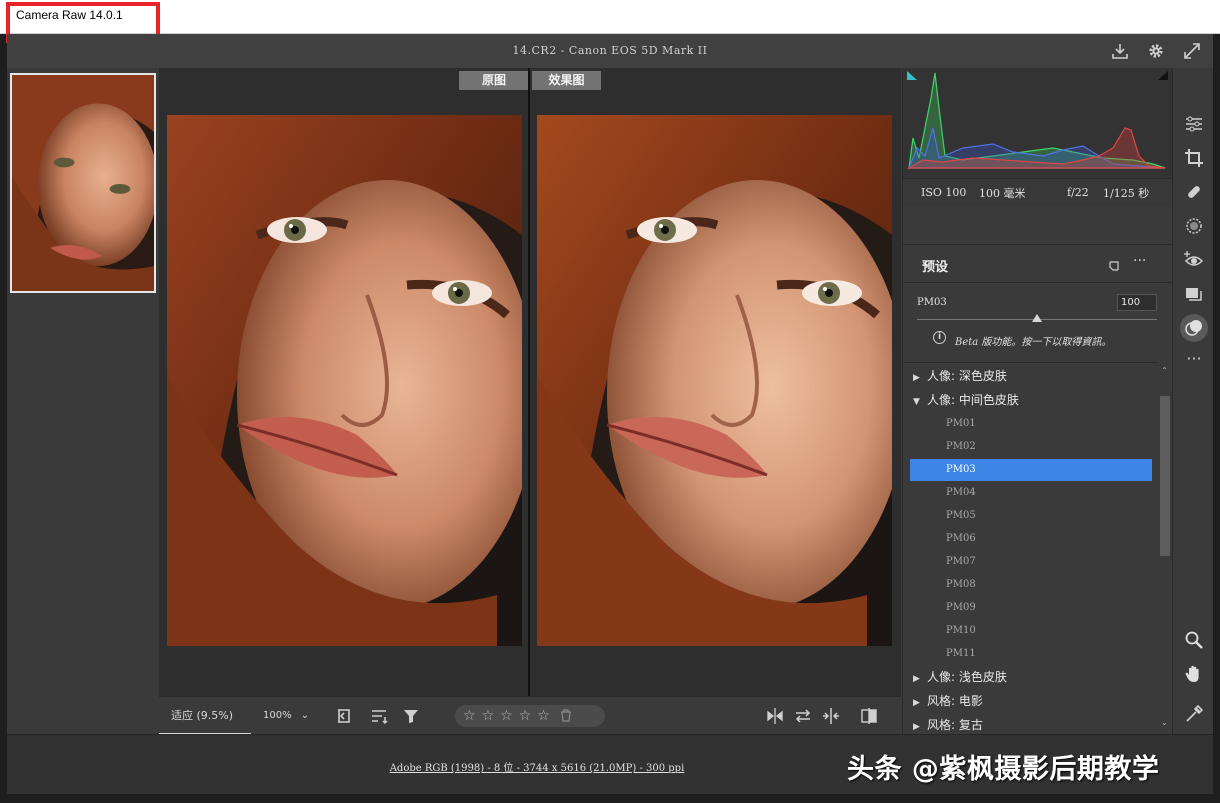  Describe the element at coordinates (469, 716) in the screenshot. I see `star-1: ☆` at that location.